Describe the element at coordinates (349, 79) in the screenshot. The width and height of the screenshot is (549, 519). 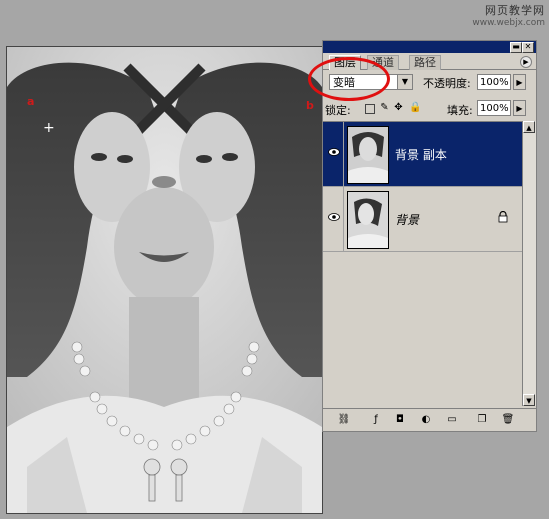
I see `highlight-circle` at that location.